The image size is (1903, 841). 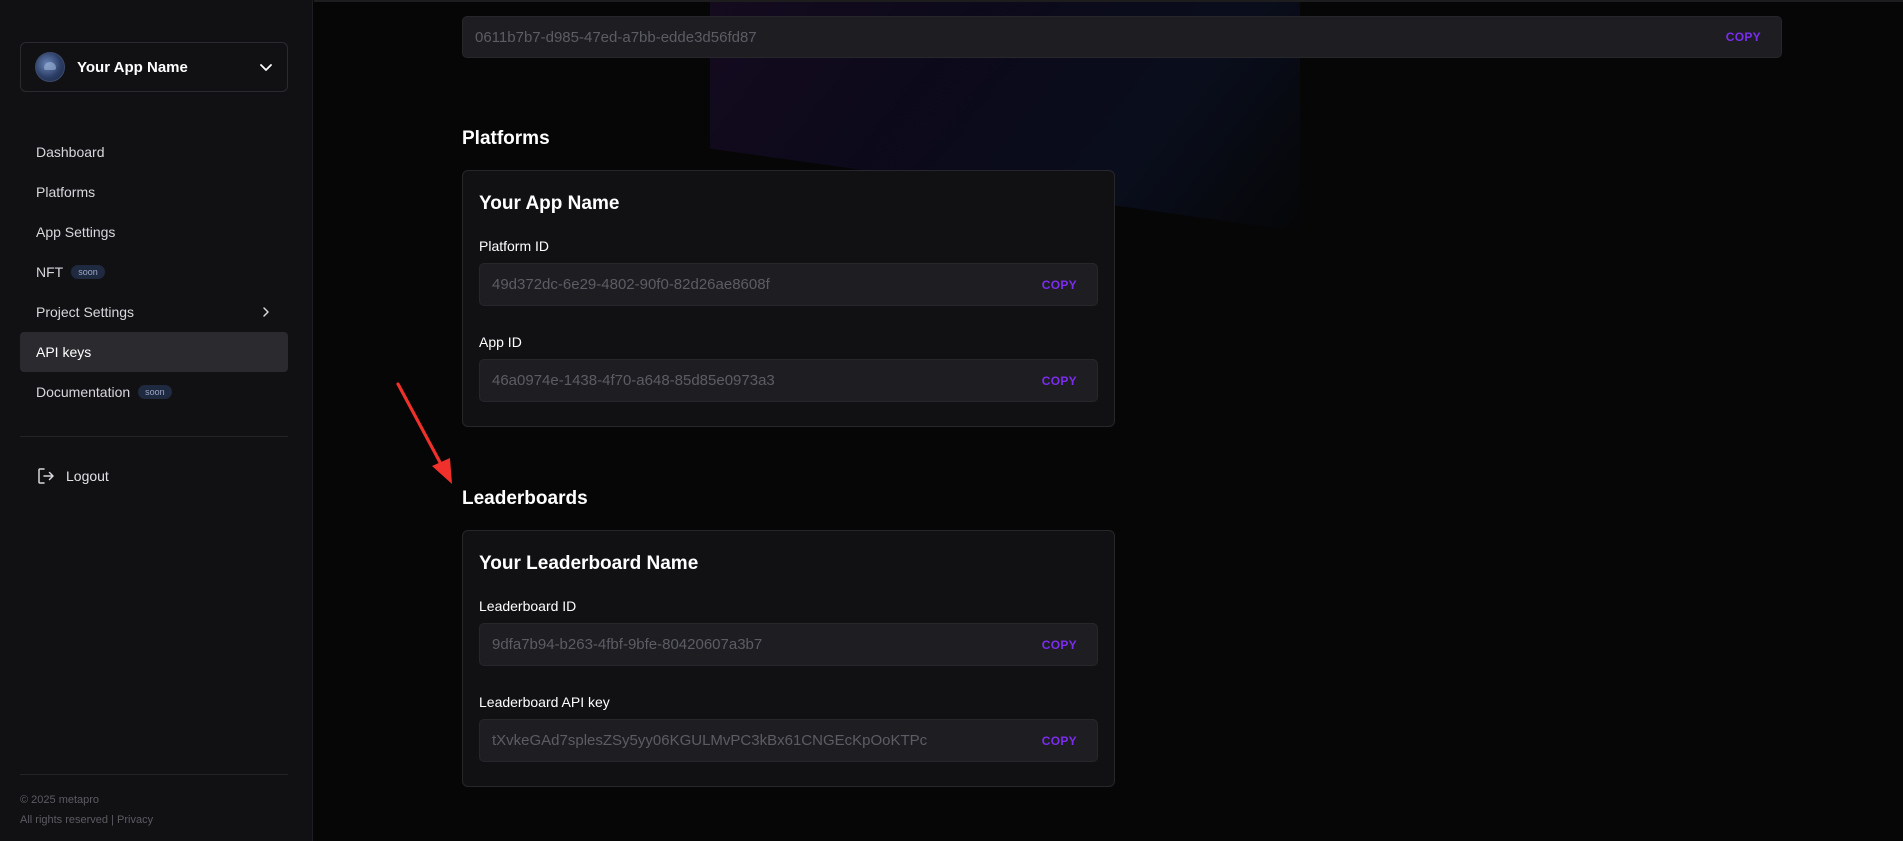 What do you see at coordinates (154, 312) in the screenshot?
I see `sidebar-item-project-settings: Project Settings` at bounding box center [154, 312].